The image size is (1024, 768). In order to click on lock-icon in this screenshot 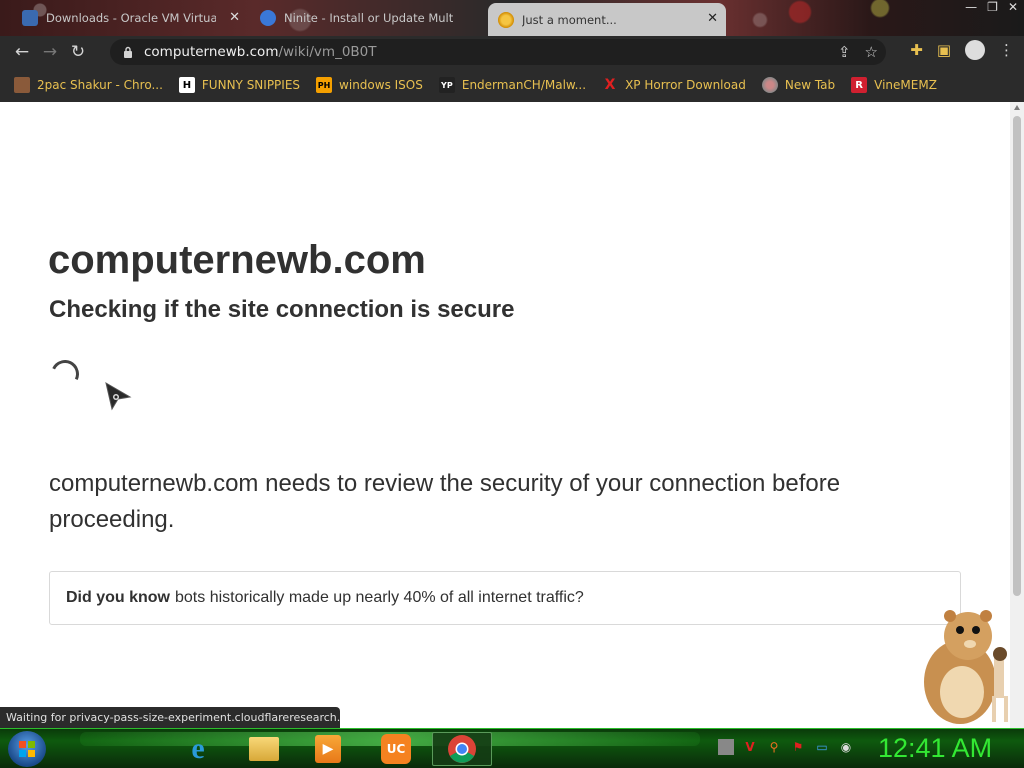, I will do `click(128, 52)`.